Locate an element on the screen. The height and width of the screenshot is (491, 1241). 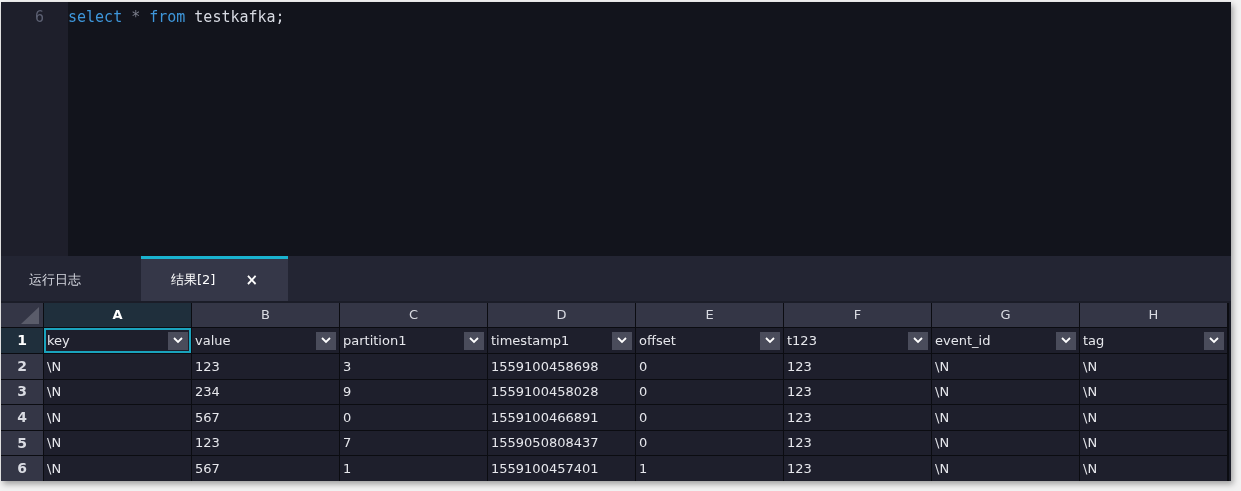
column-header: B is located at coordinates (265, 315).